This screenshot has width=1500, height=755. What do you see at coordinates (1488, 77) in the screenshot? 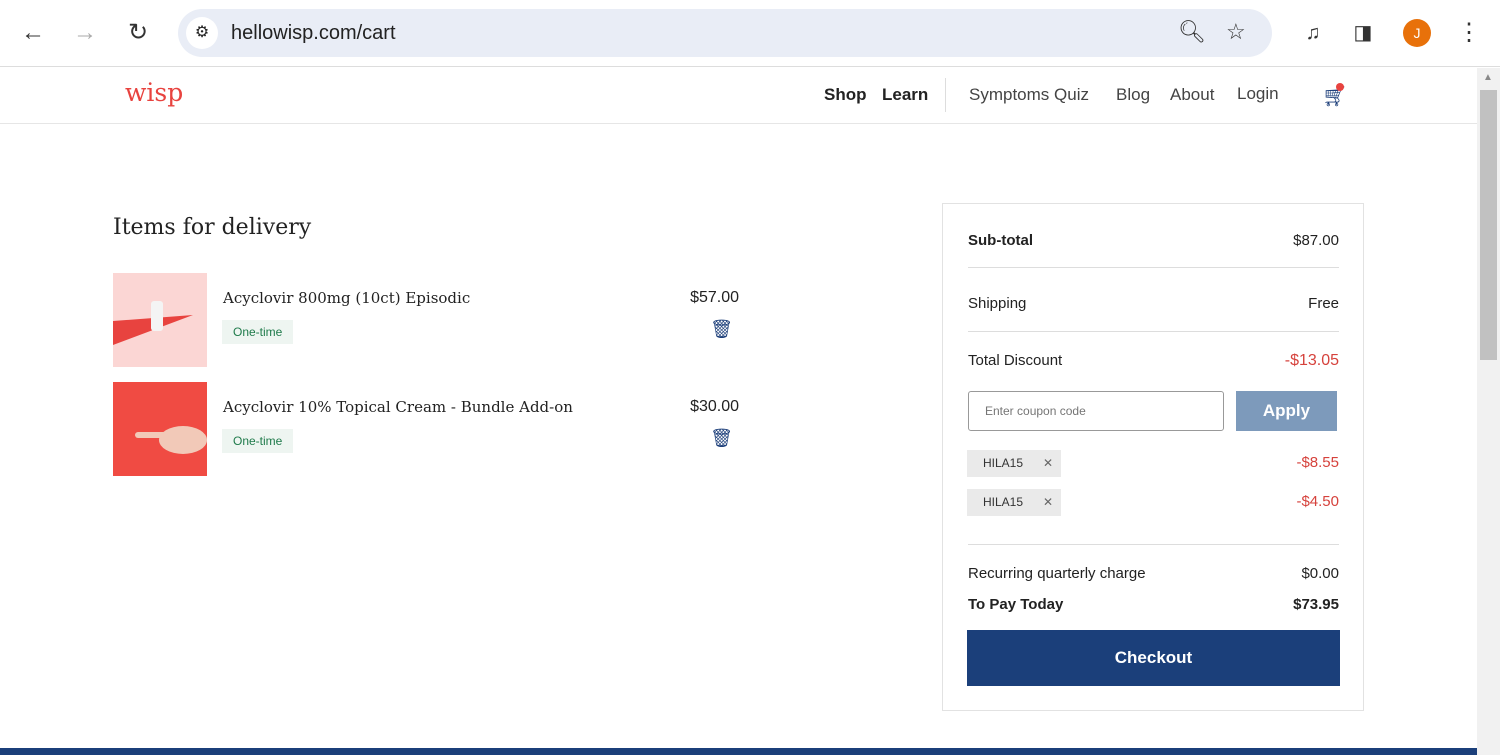
I see `scroll-up-icon: ▲` at bounding box center [1488, 77].